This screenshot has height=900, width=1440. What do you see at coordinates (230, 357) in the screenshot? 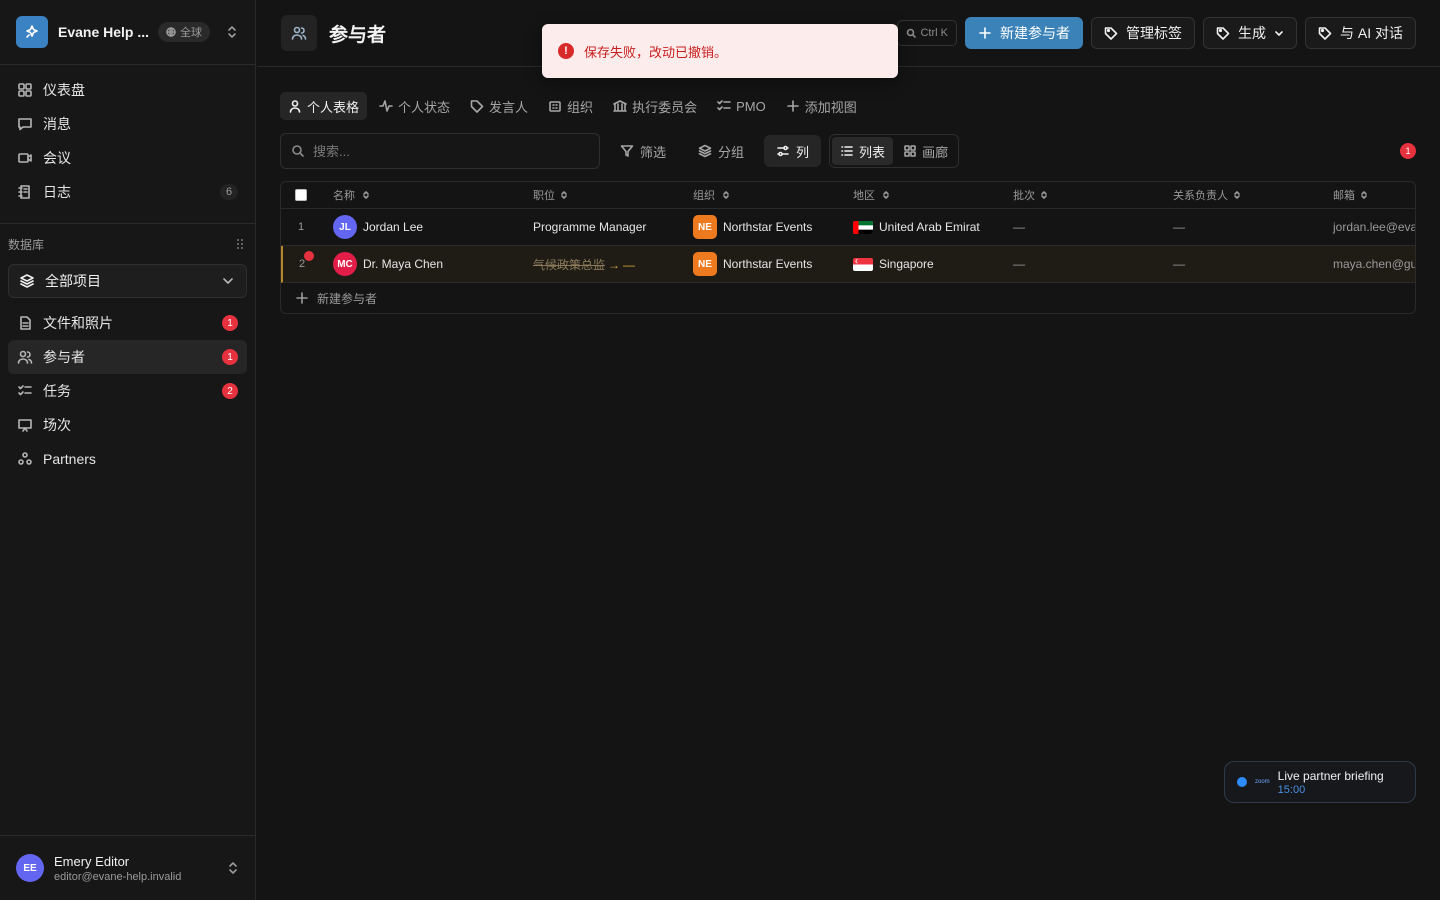
I see `participants-badge: 1` at bounding box center [230, 357].